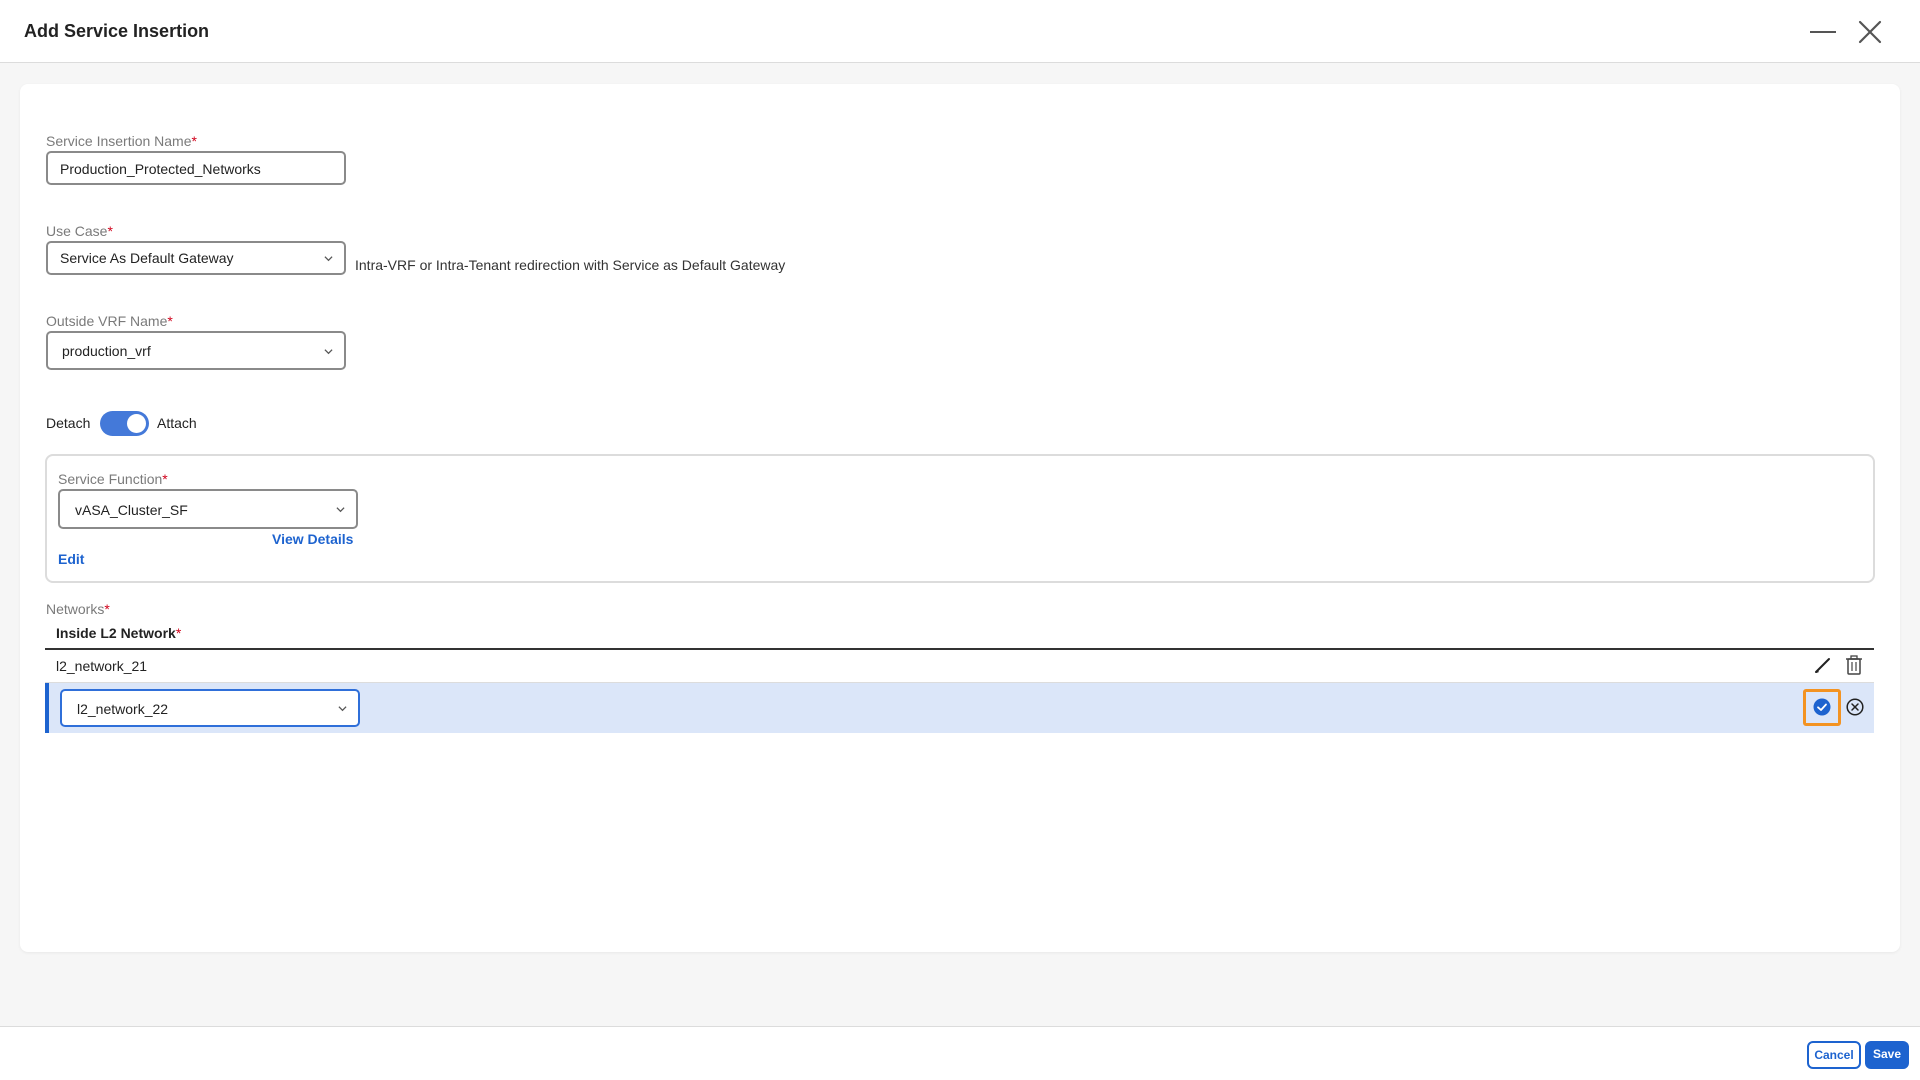  I want to click on network-select: l2_network_22, so click(210, 708).